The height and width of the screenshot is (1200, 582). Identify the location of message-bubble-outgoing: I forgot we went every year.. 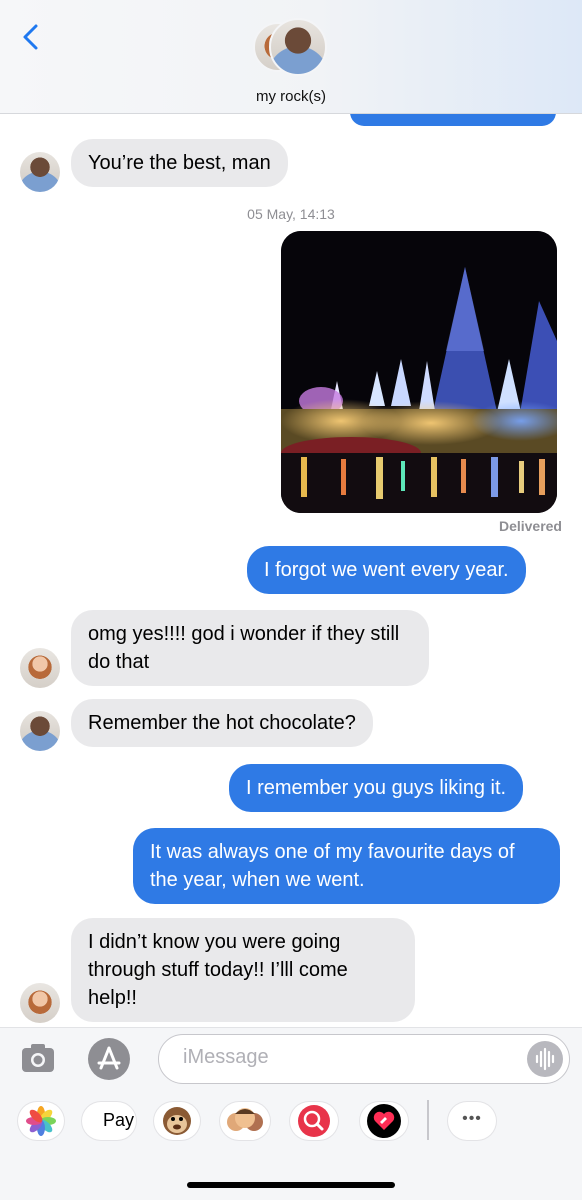
(386, 570).